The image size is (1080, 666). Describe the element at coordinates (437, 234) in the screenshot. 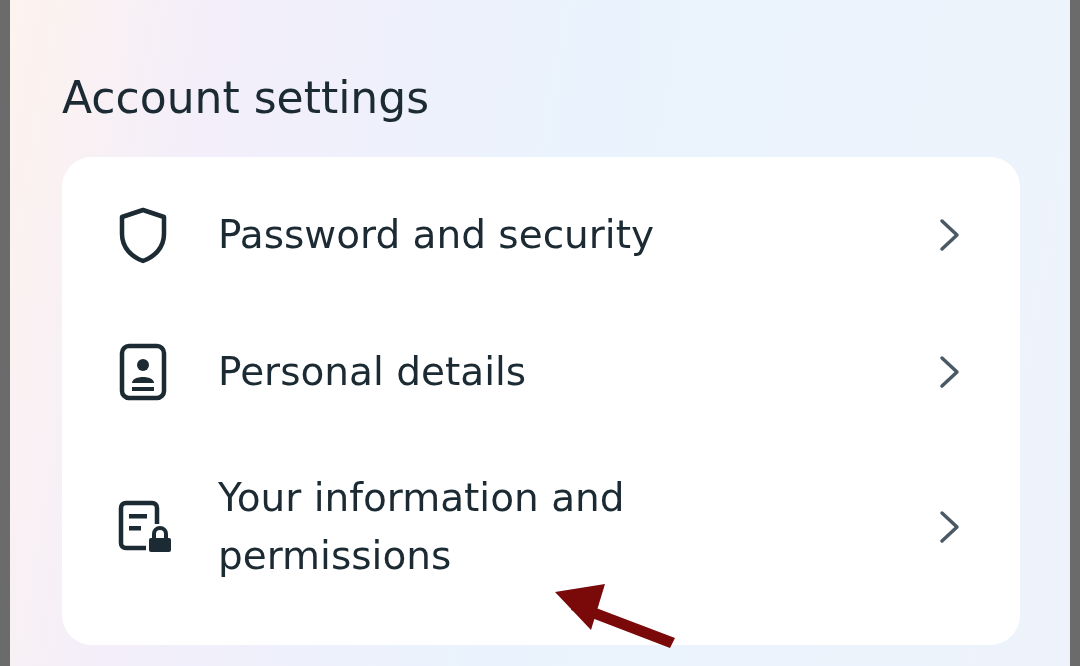

I see `item-label: Password and security` at that location.